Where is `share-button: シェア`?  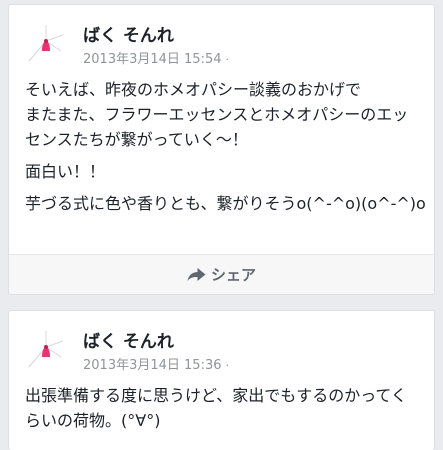
share-button: シェア is located at coordinates (221, 274).